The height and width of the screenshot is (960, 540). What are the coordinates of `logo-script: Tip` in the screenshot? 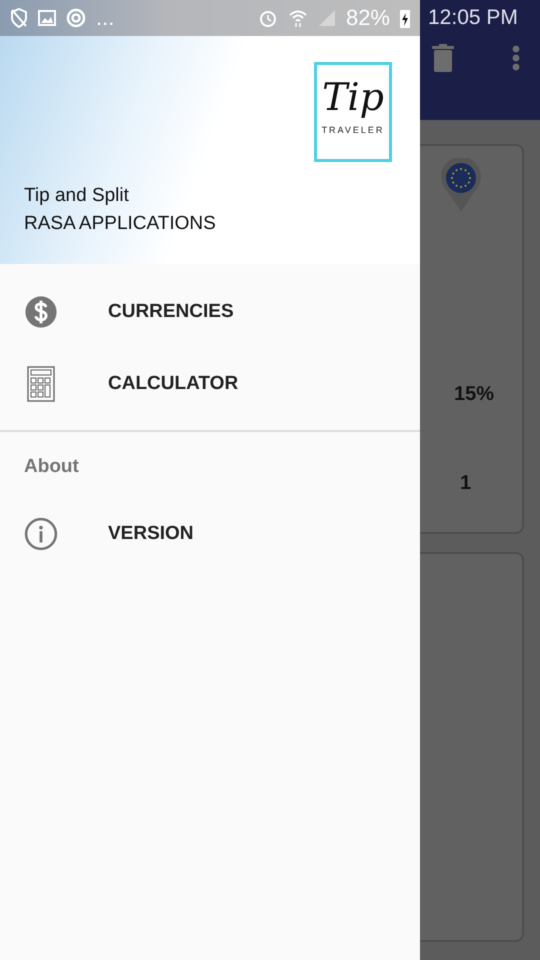 It's located at (353, 97).